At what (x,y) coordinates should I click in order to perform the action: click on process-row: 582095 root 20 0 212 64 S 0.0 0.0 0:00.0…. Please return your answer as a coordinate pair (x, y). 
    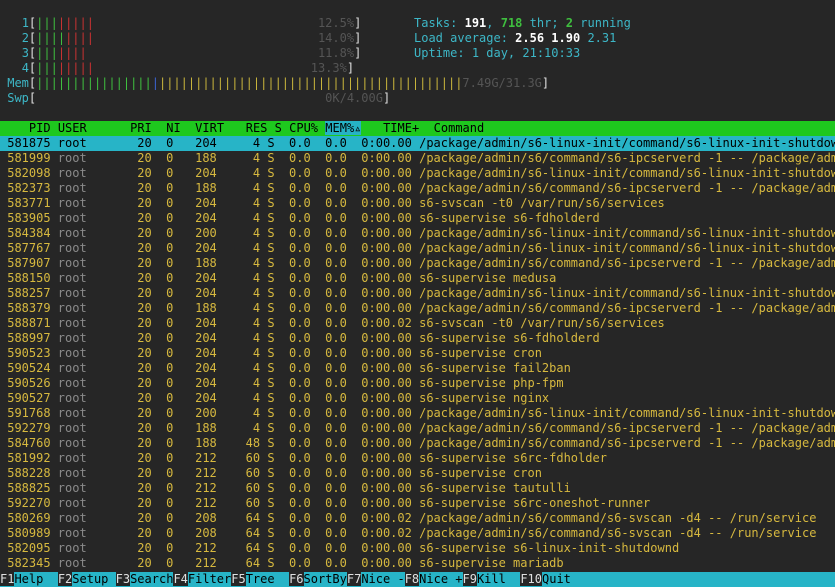
    Looking at the image, I should click on (417, 548).